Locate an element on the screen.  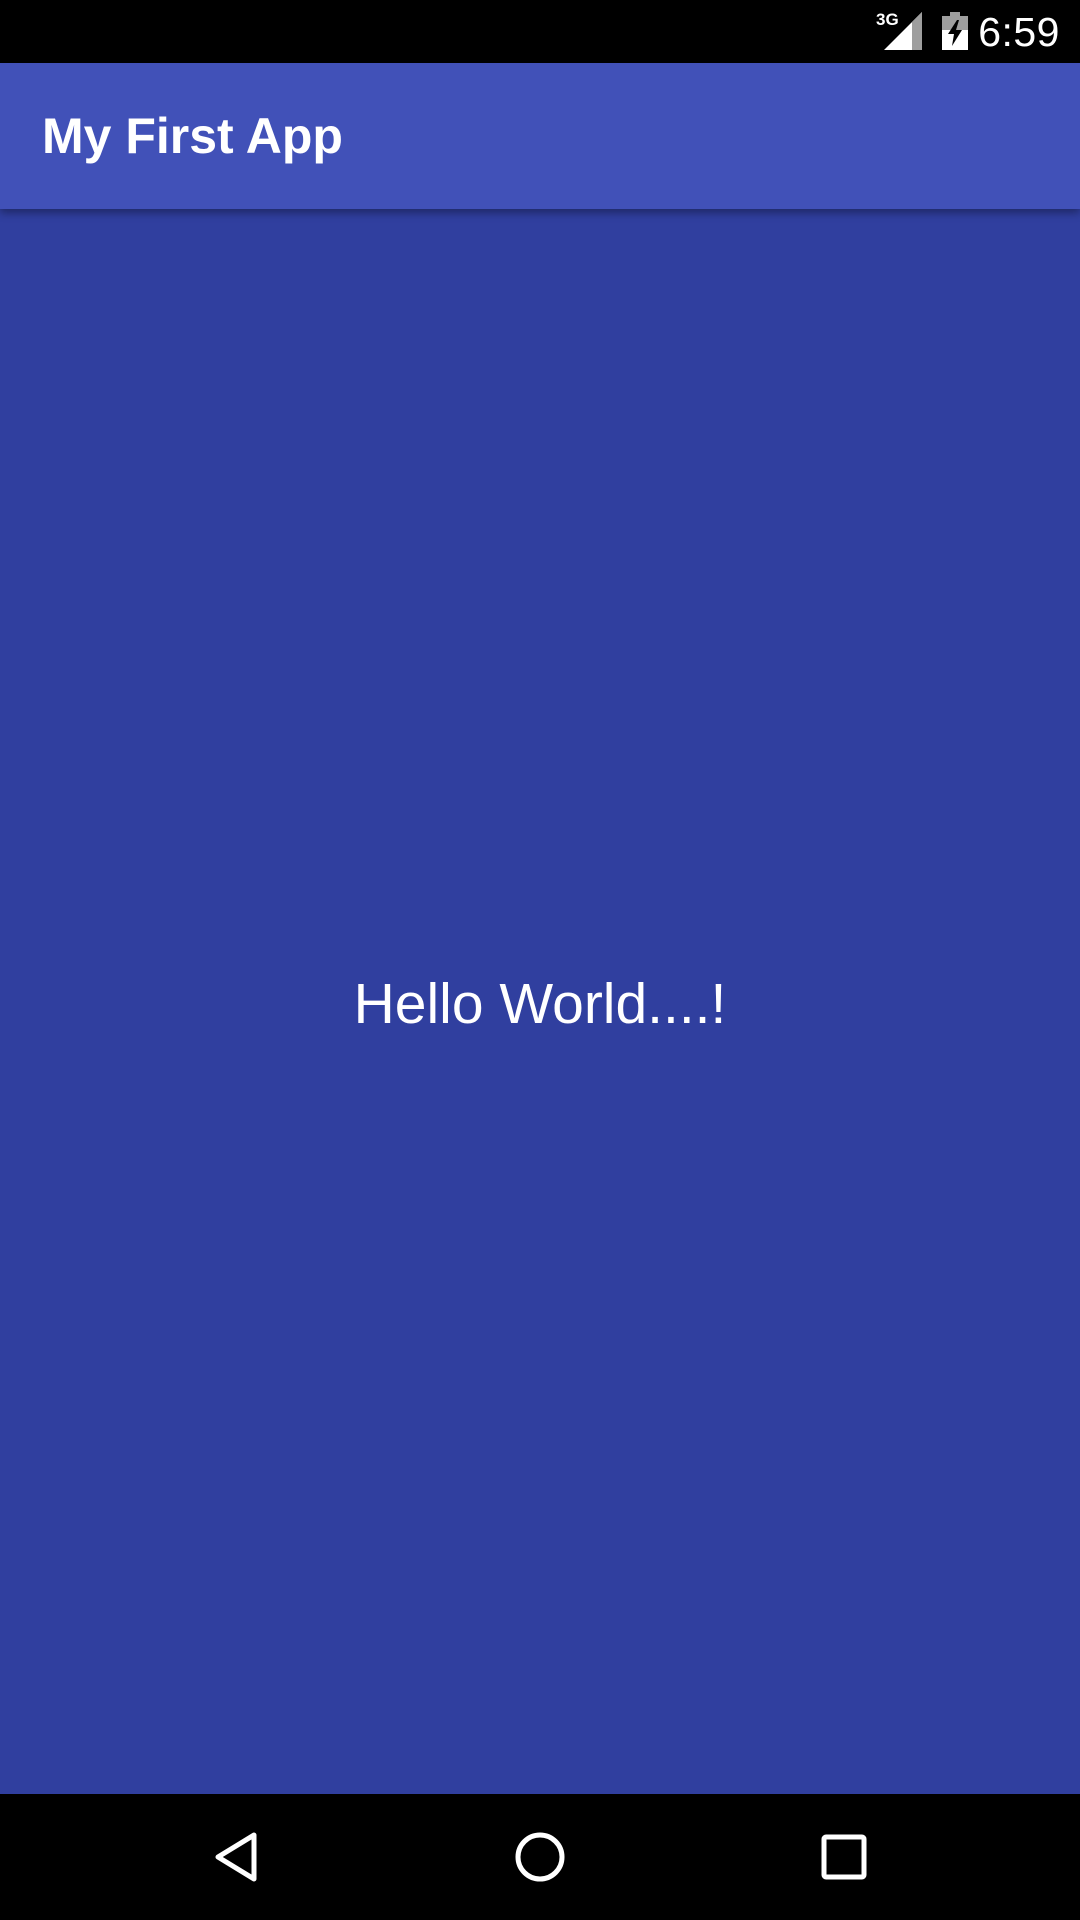
back-icon is located at coordinates (236, 1857).